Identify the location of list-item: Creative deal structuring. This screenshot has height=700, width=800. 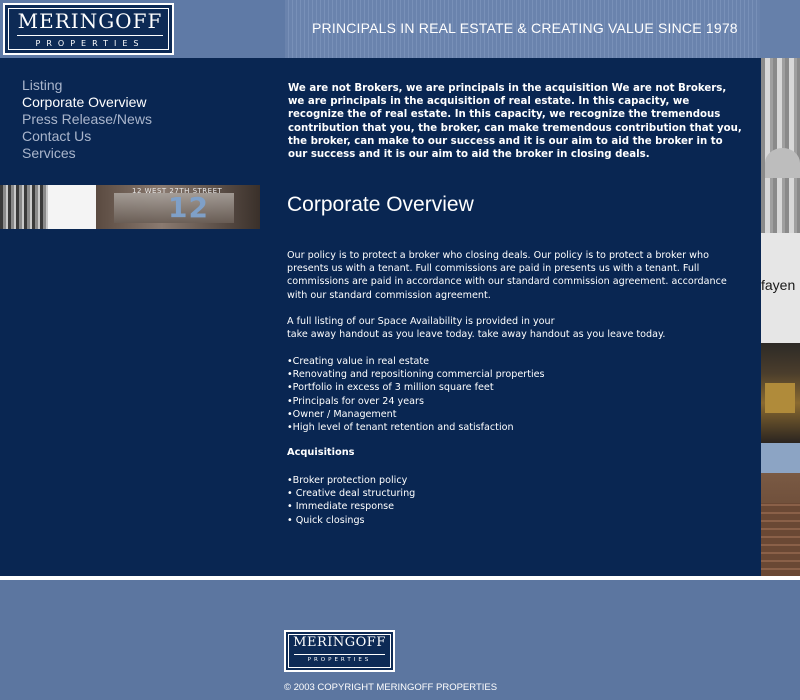
(351, 493).